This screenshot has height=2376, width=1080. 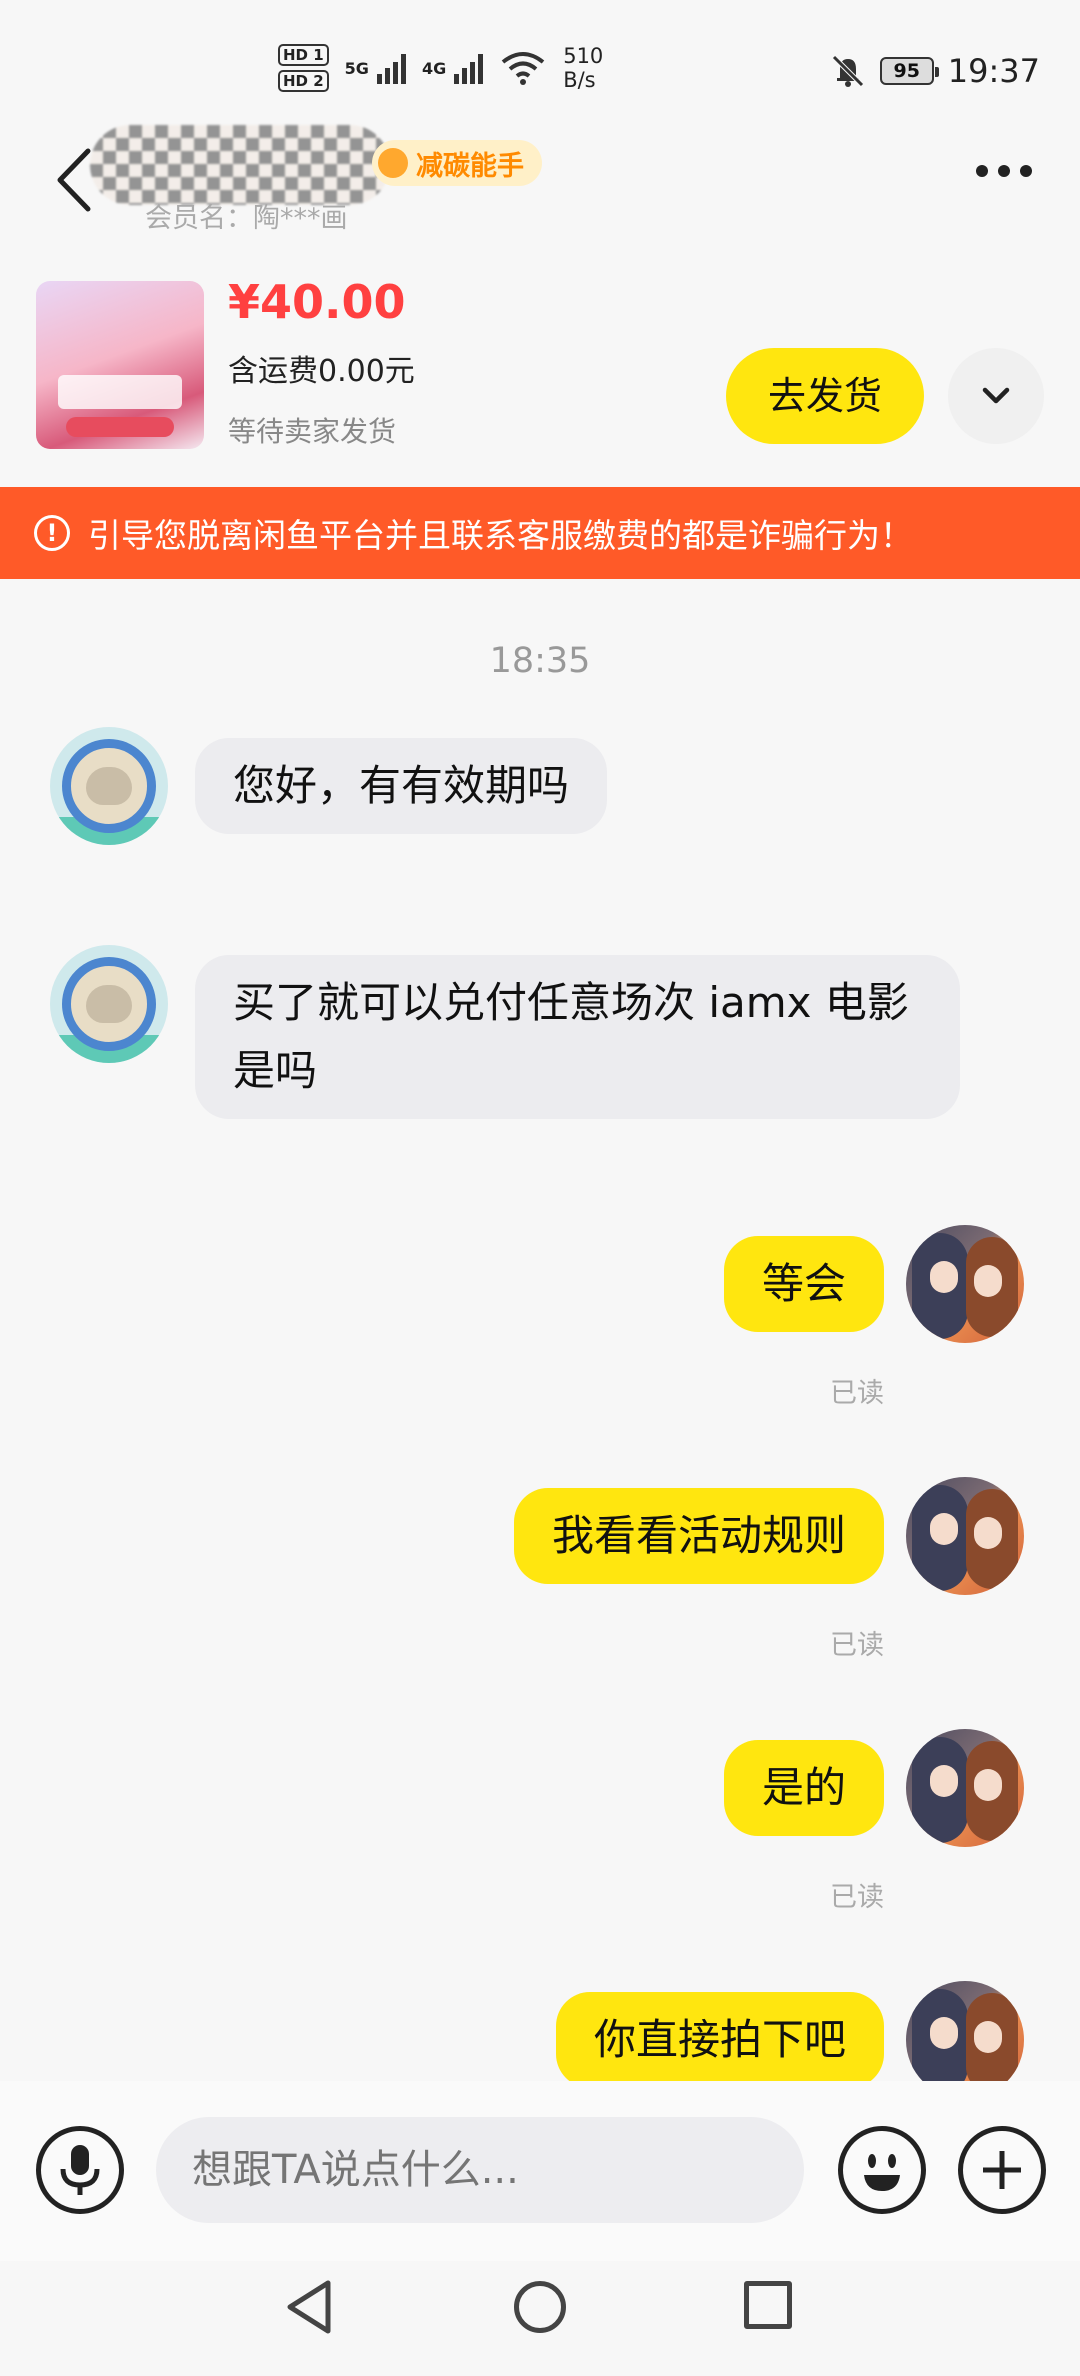 I want to click on input-bar, so click(x=540, y=2171).